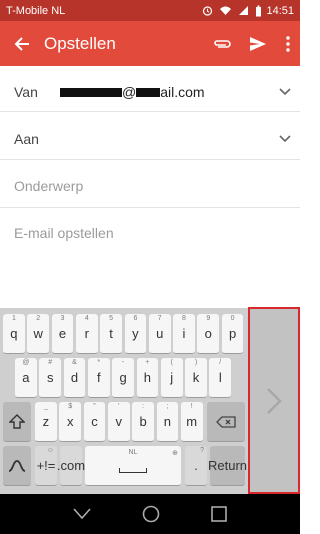  What do you see at coordinates (133, 466) in the screenshot?
I see `space-key: ⊕ NL` at bounding box center [133, 466].